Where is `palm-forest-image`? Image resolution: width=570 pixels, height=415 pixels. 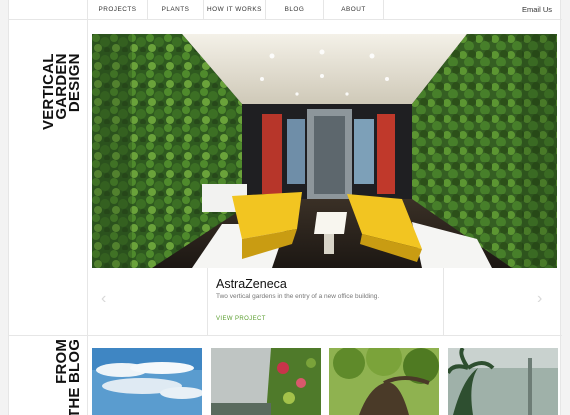 palm-forest-image is located at coordinates (503, 381).